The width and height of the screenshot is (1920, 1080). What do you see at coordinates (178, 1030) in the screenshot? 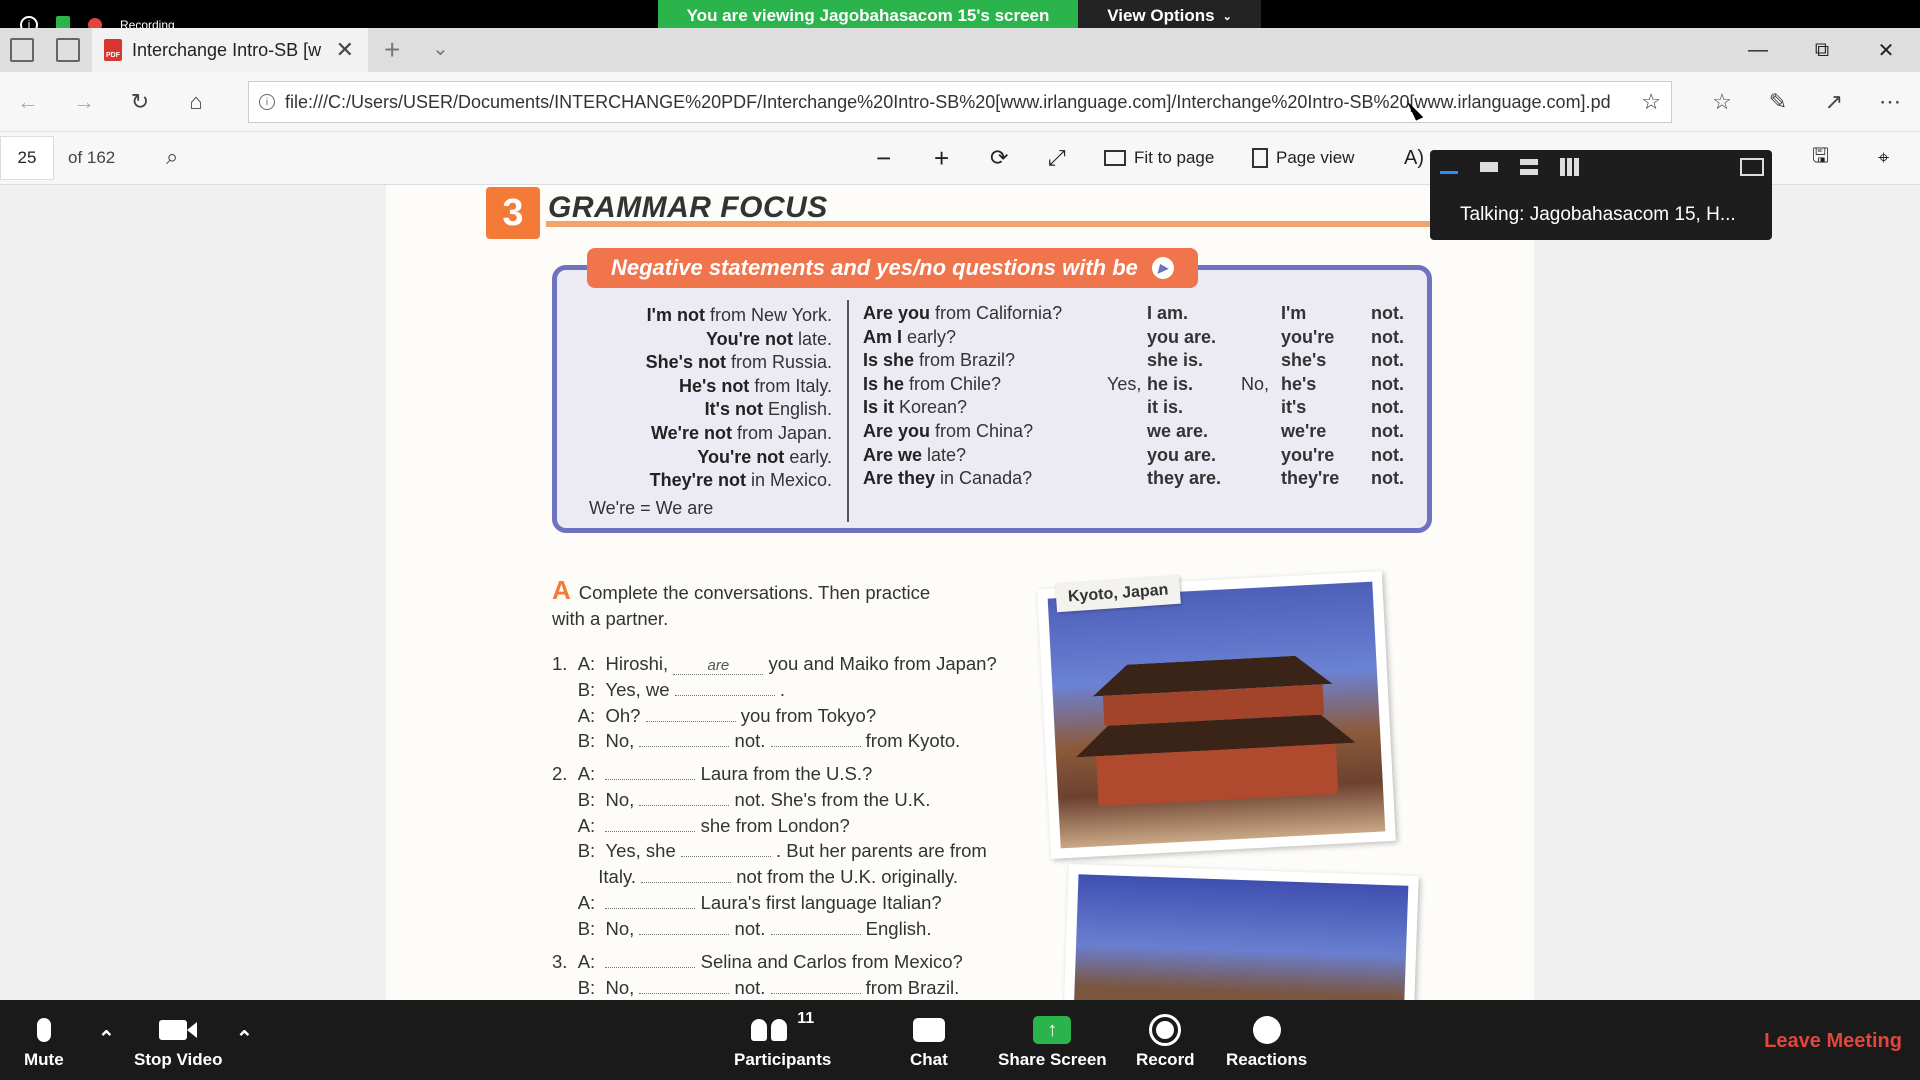
I see `video-camera-icon` at bounding box center [178, 1030].